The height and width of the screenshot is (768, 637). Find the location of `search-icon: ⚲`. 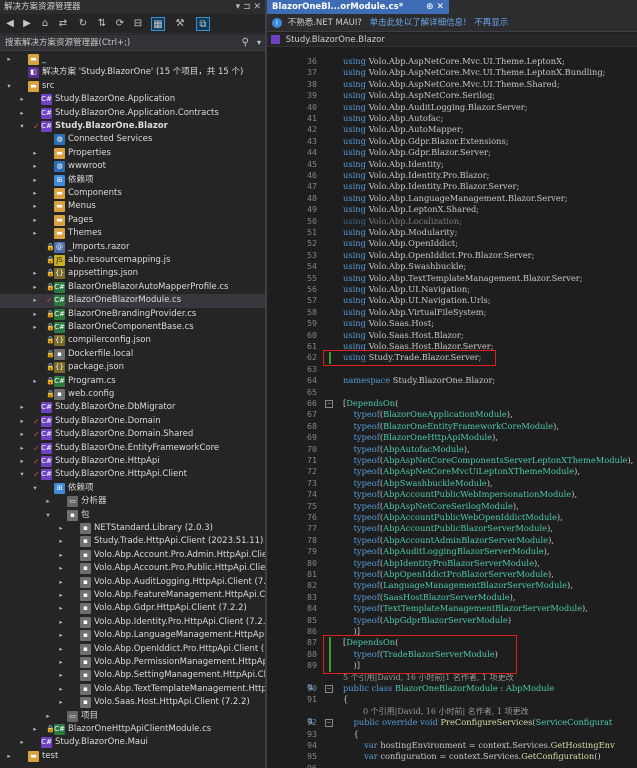

search-icon: ⚲ is located at coordinates (245, 43).